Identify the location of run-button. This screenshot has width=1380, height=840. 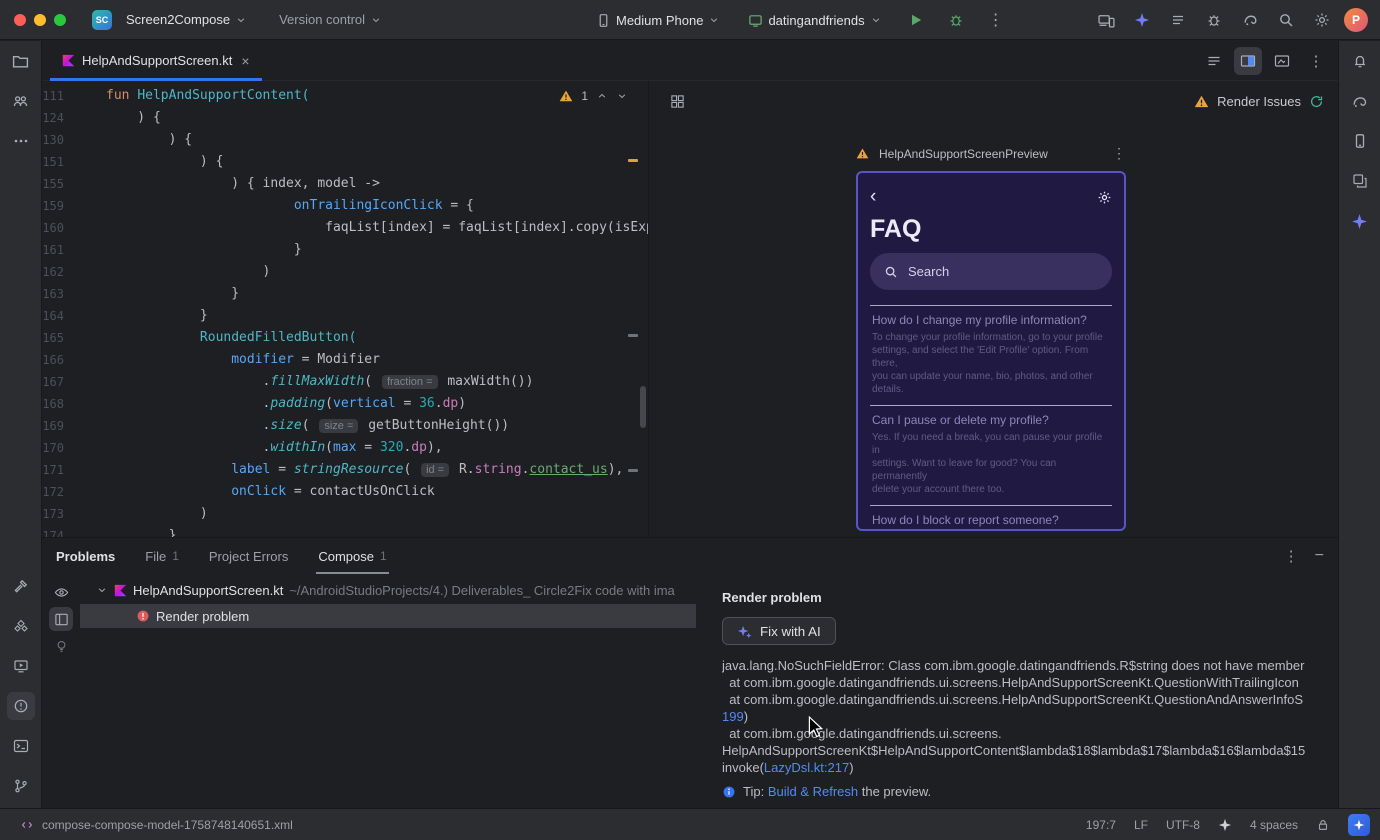
(916, 20).